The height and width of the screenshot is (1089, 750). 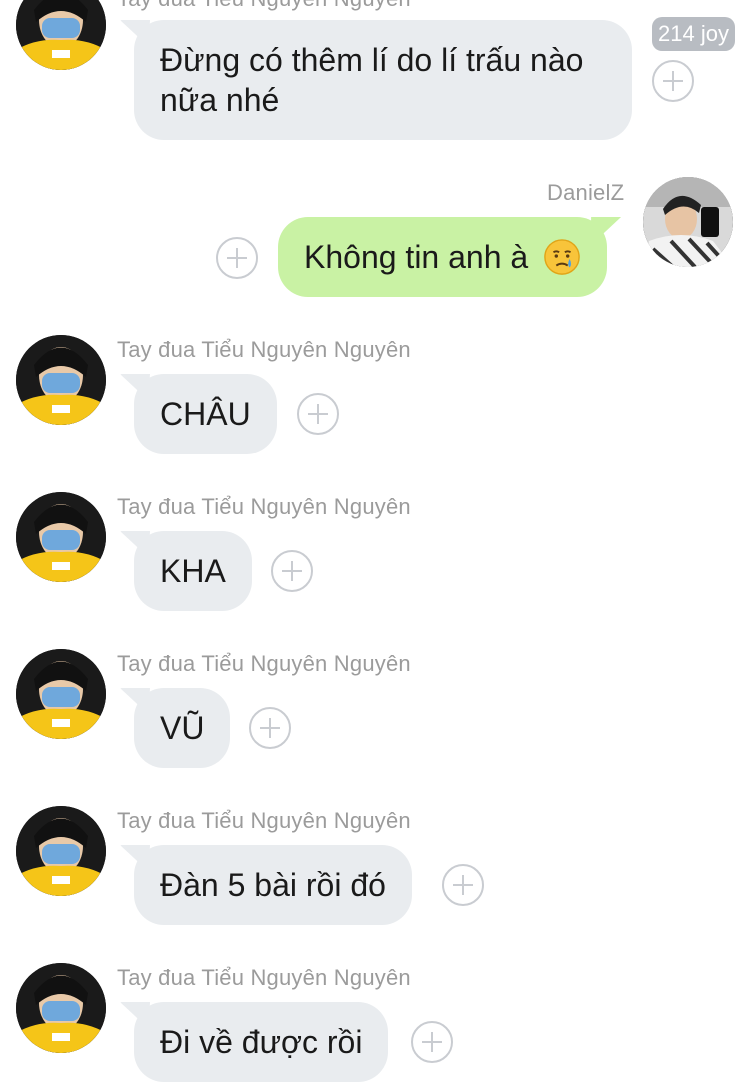 I want to click on message-bubble-outgoing: Không tin anh à, so click(x=443, y=257).